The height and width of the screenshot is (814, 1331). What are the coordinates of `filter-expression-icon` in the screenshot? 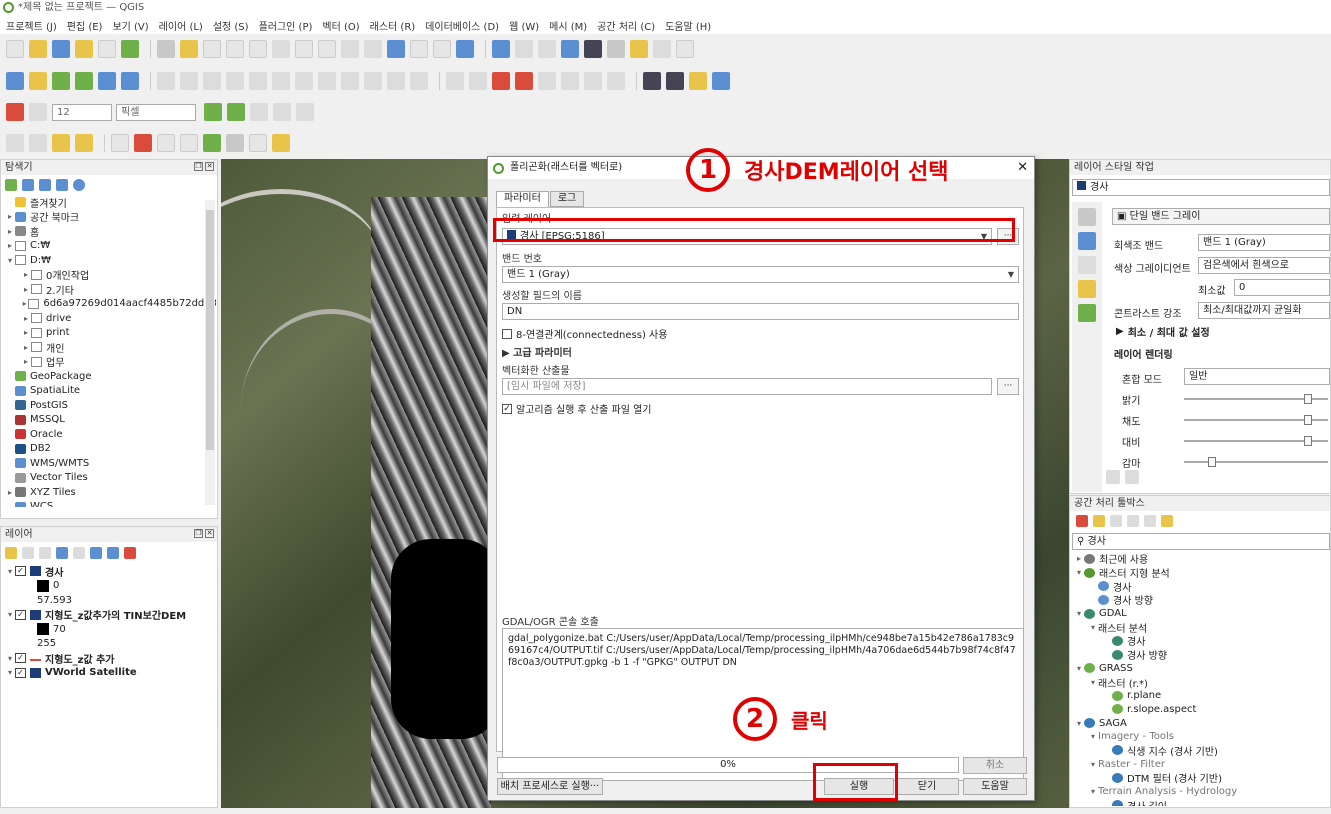 It's located at (79, 553).